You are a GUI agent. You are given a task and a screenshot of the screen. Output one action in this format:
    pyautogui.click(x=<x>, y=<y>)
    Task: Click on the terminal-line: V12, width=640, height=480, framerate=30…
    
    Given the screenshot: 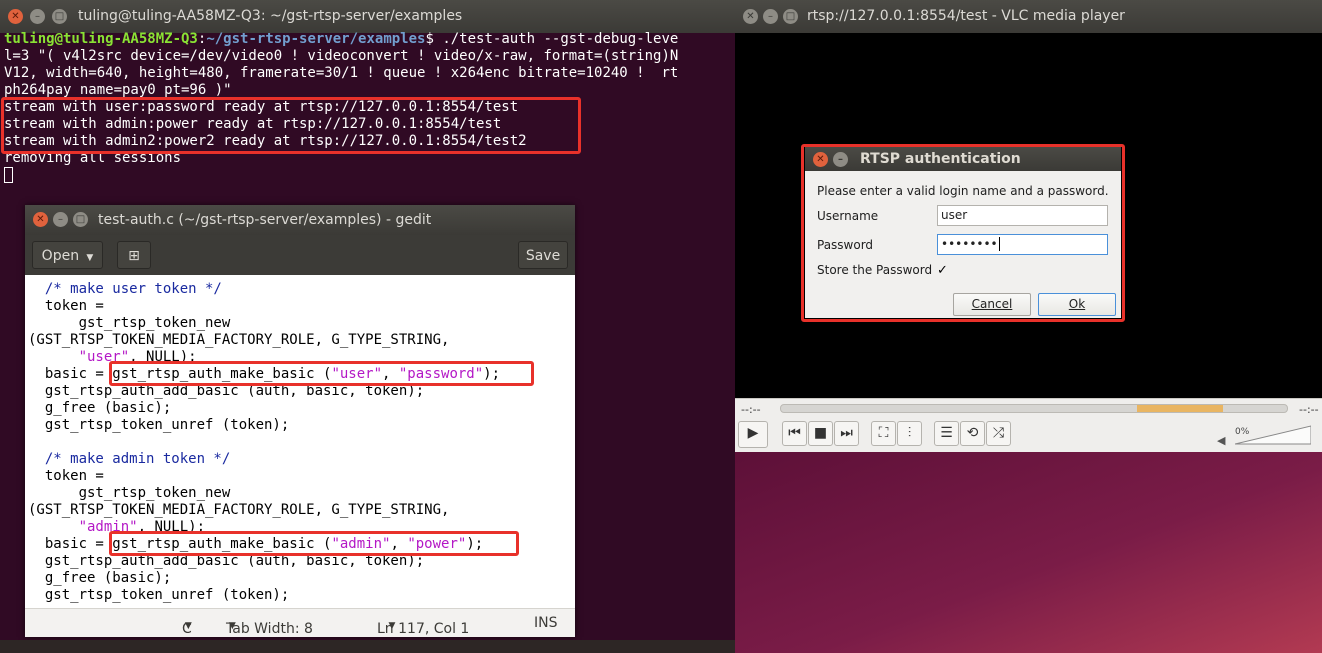 What is the action you would take?
    pyautogui.click(x=341, y=73)
    